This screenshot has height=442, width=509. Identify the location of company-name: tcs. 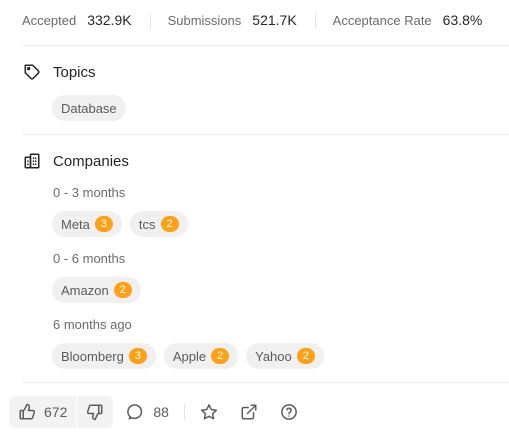
(147, 224).